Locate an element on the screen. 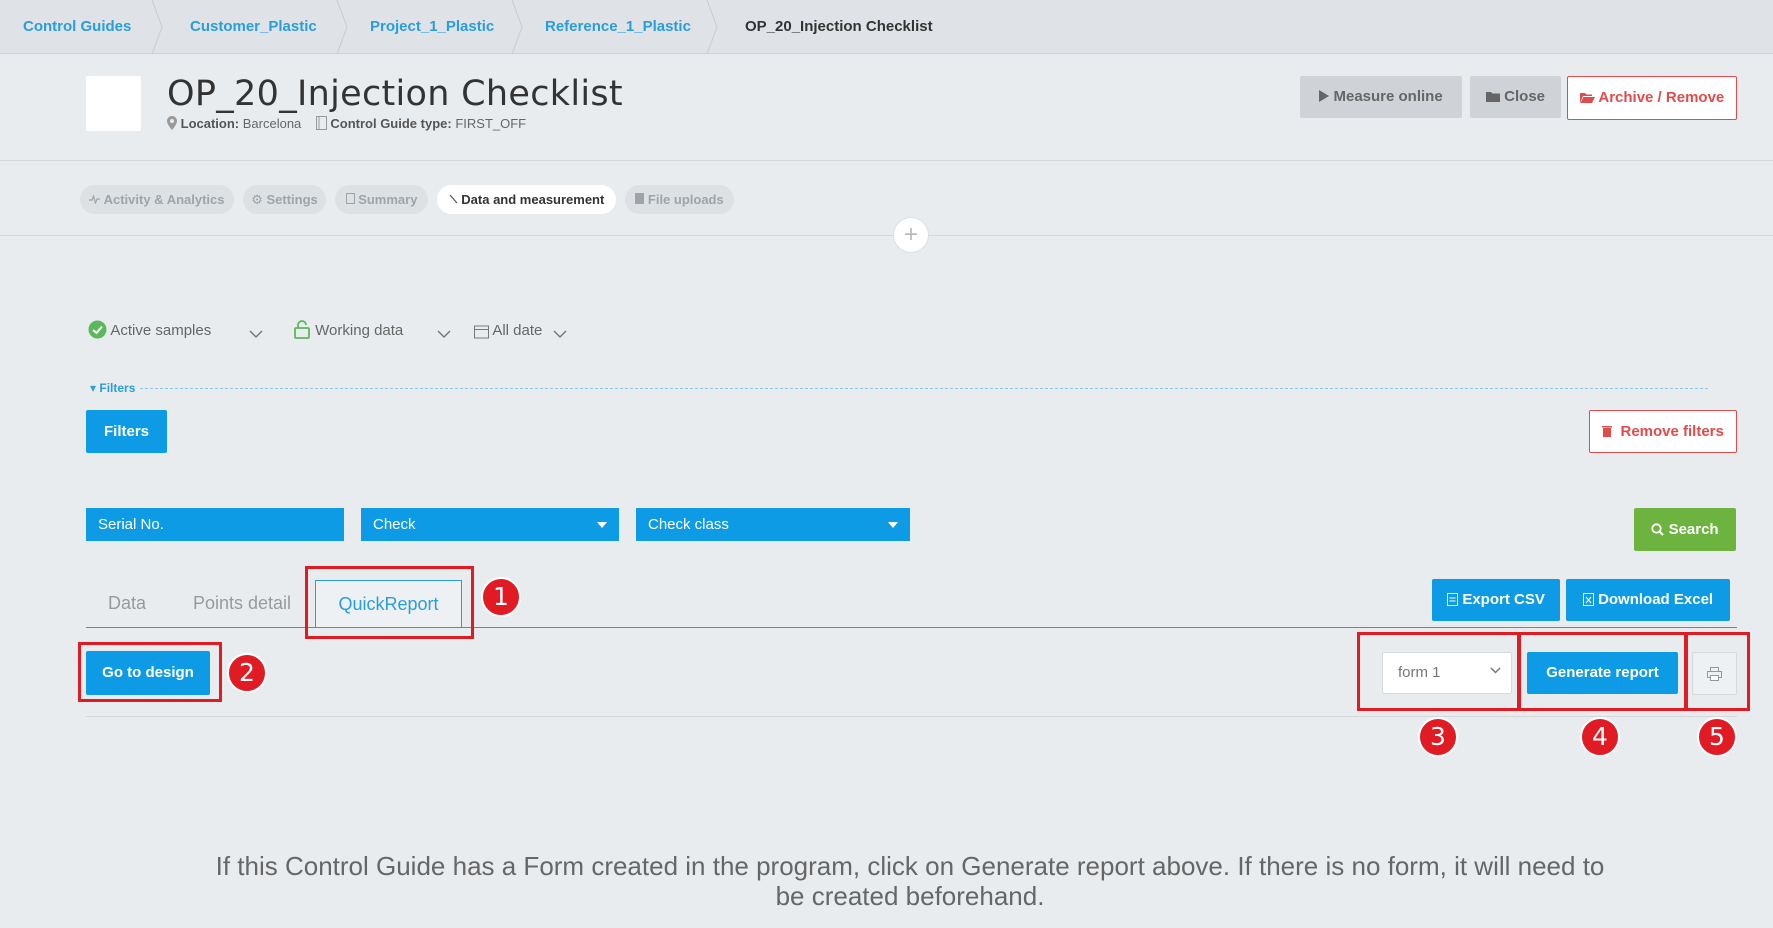  folder-open-icon is located at coordinates (1587, 98).